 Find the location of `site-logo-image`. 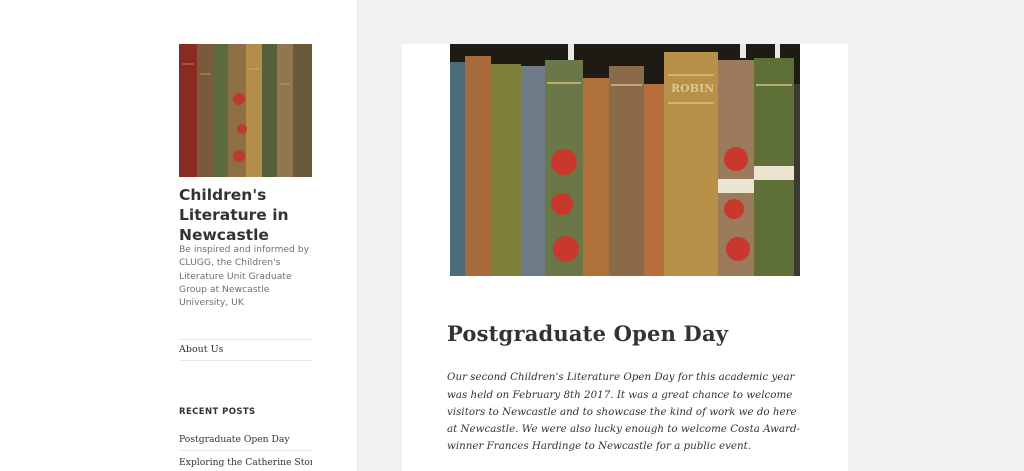

site-logo-image is located at coordinates (245, 110).